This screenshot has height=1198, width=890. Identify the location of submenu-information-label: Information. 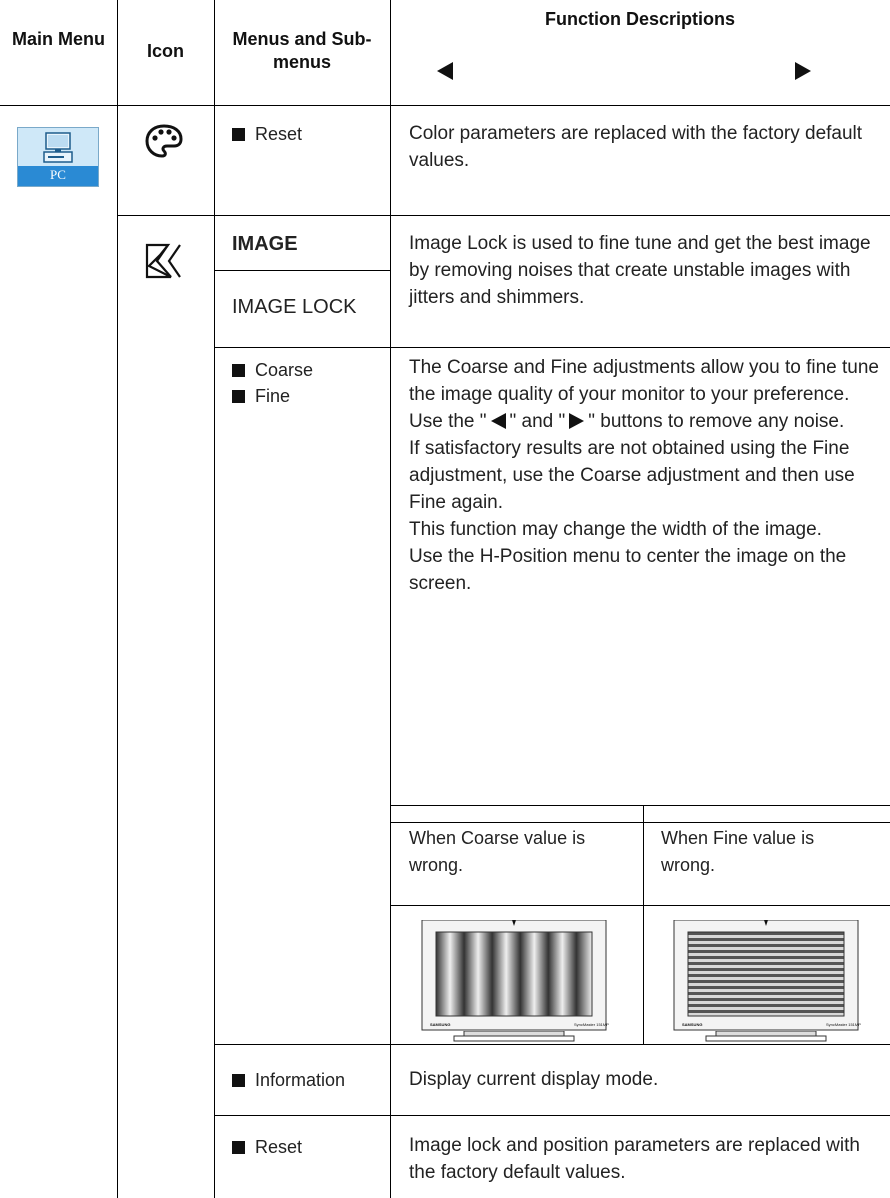
(300, 1080).